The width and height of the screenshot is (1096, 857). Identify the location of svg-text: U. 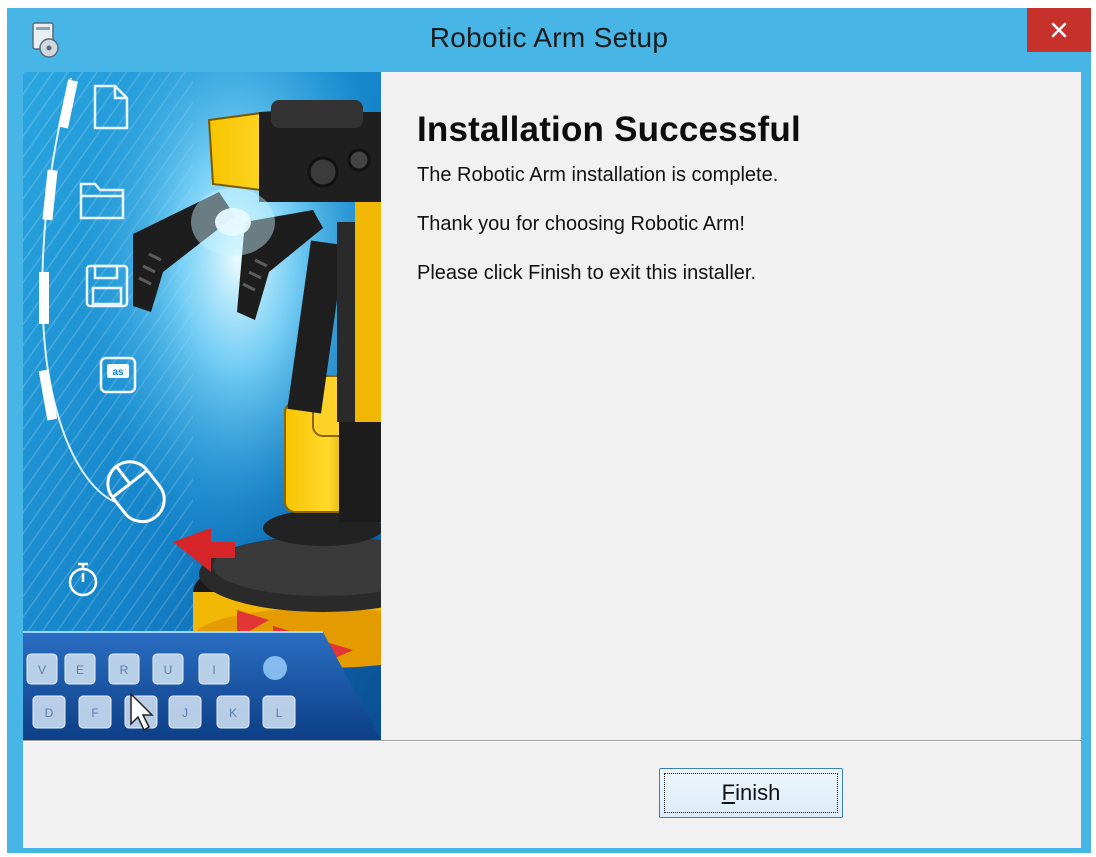
(168, 670).